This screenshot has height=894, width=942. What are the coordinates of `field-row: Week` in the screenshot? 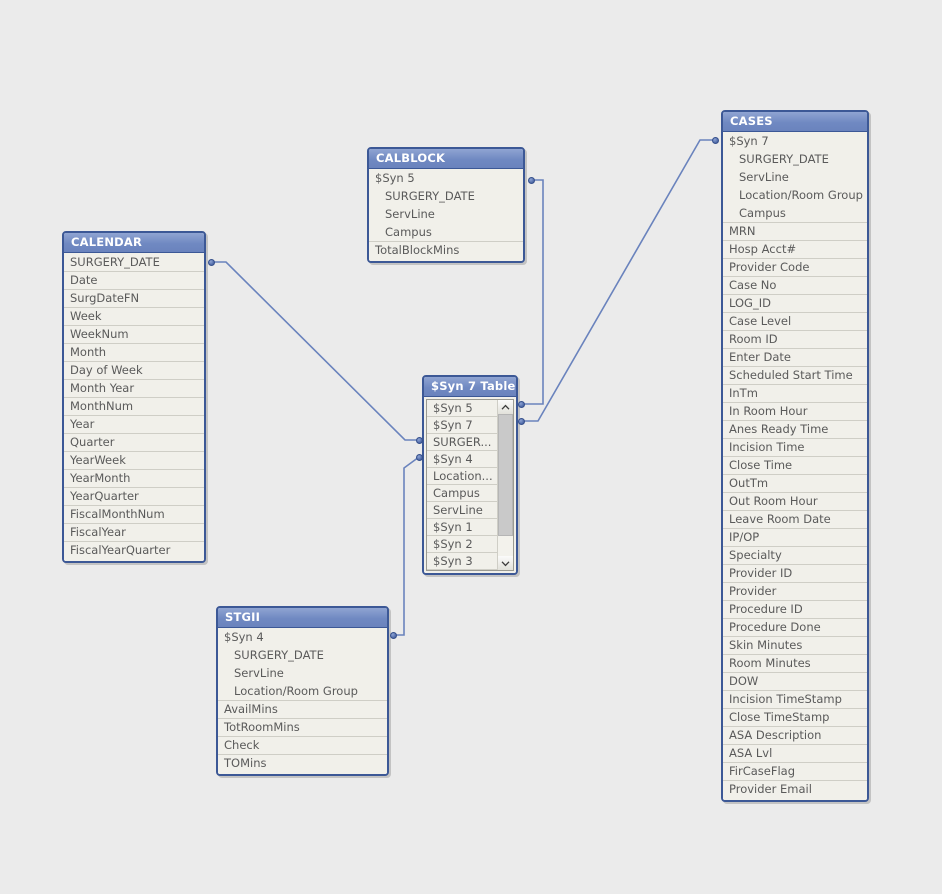 It's located at (134, 317).